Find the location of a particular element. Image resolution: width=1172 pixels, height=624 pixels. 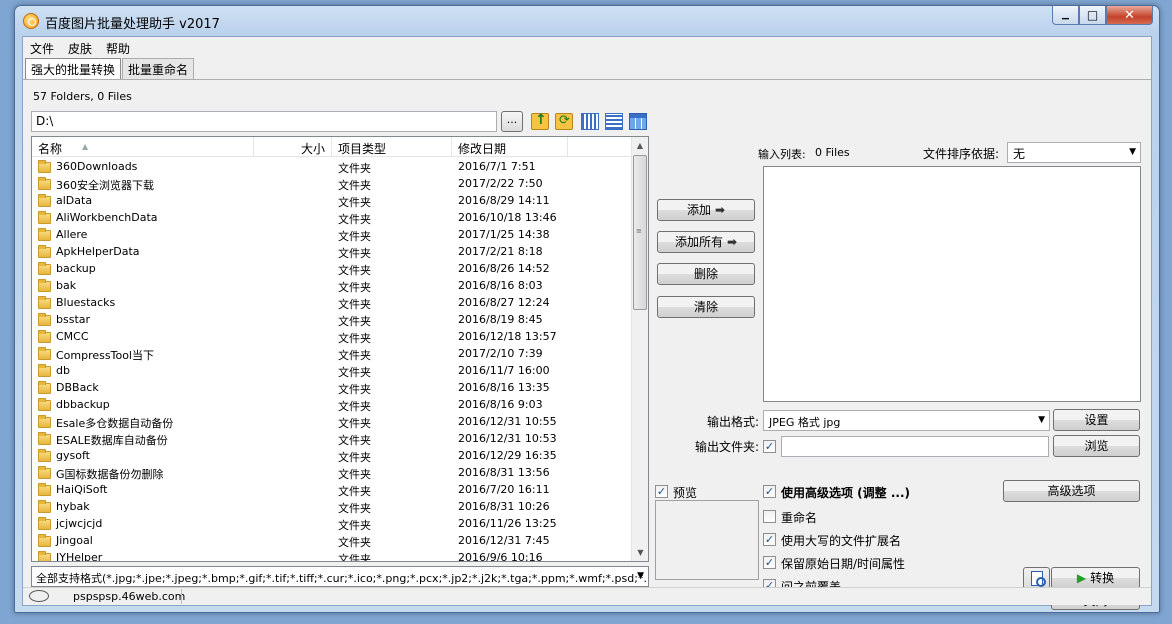

delete-button: 删除 is located at coordinates (706, 274).